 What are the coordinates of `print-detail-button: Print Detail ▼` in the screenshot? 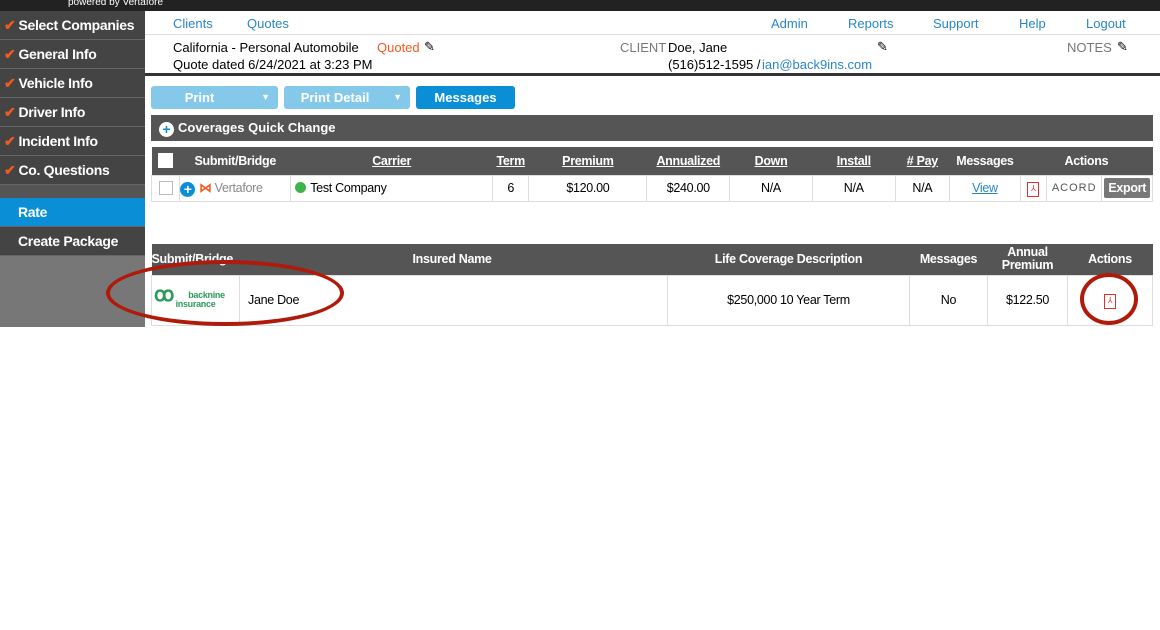 It's located at (347, 97).